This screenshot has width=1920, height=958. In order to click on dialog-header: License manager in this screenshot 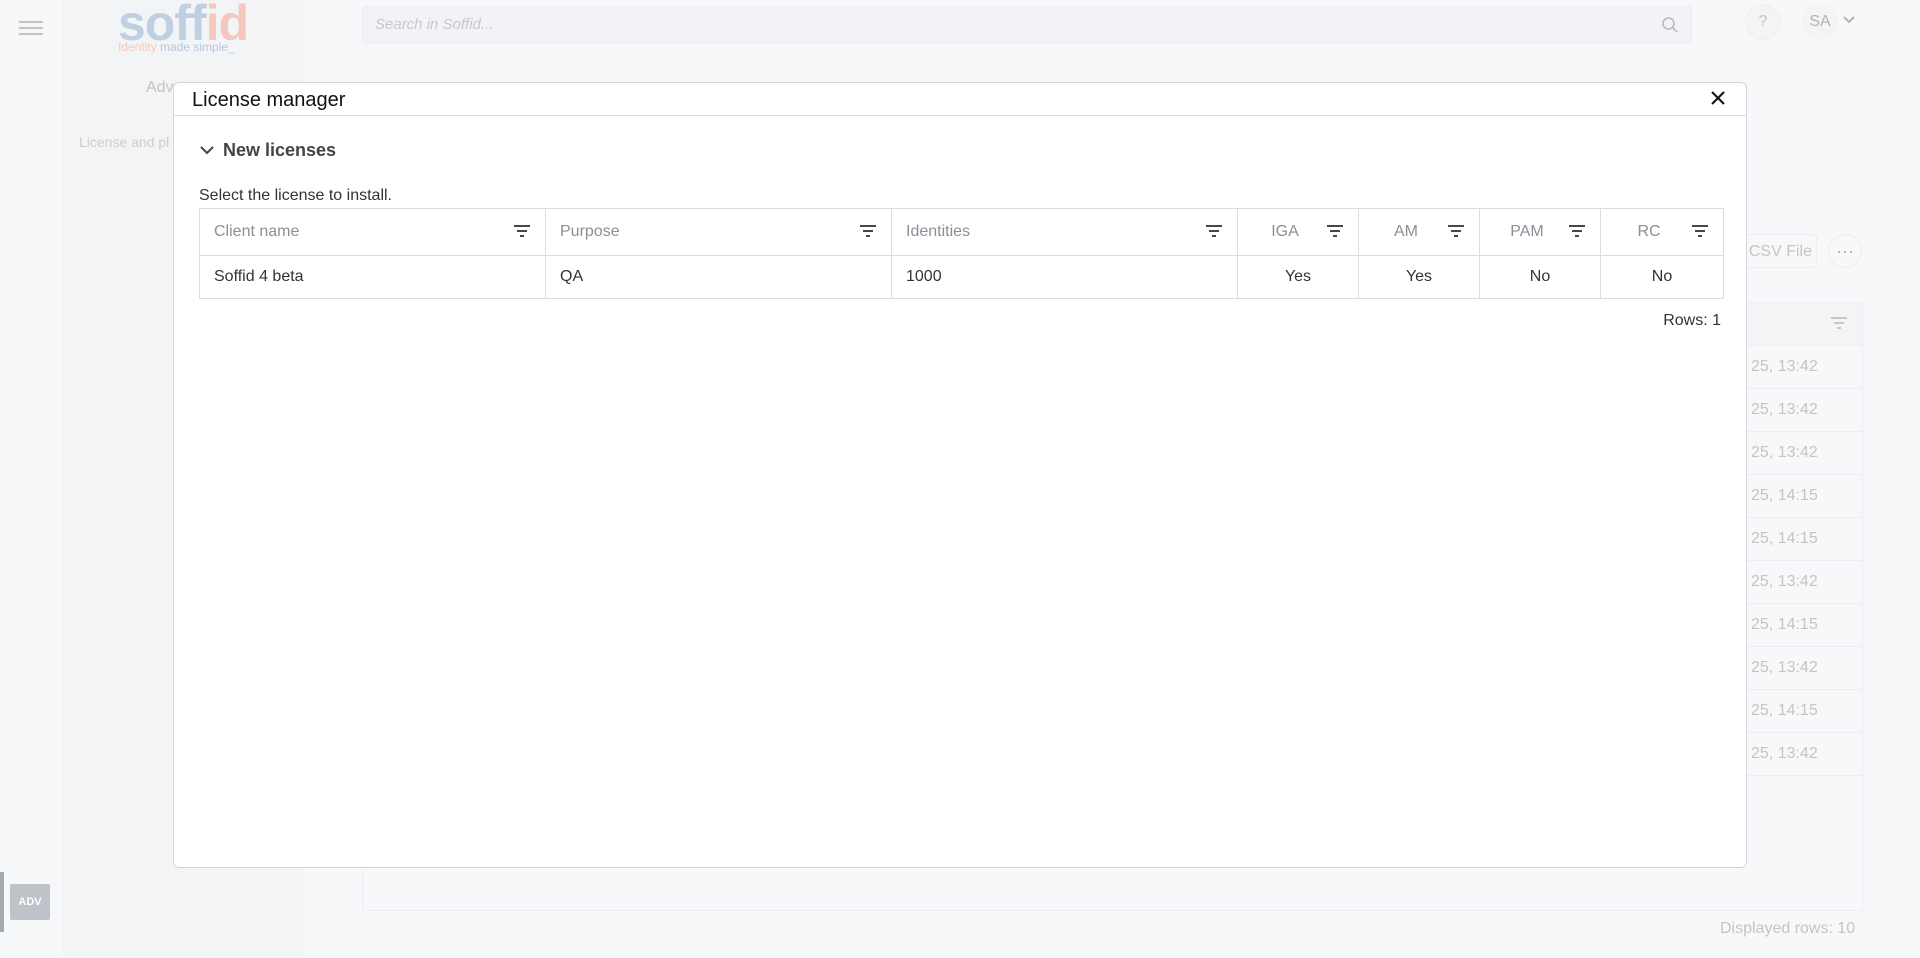, I will do `click(960, 99)`.